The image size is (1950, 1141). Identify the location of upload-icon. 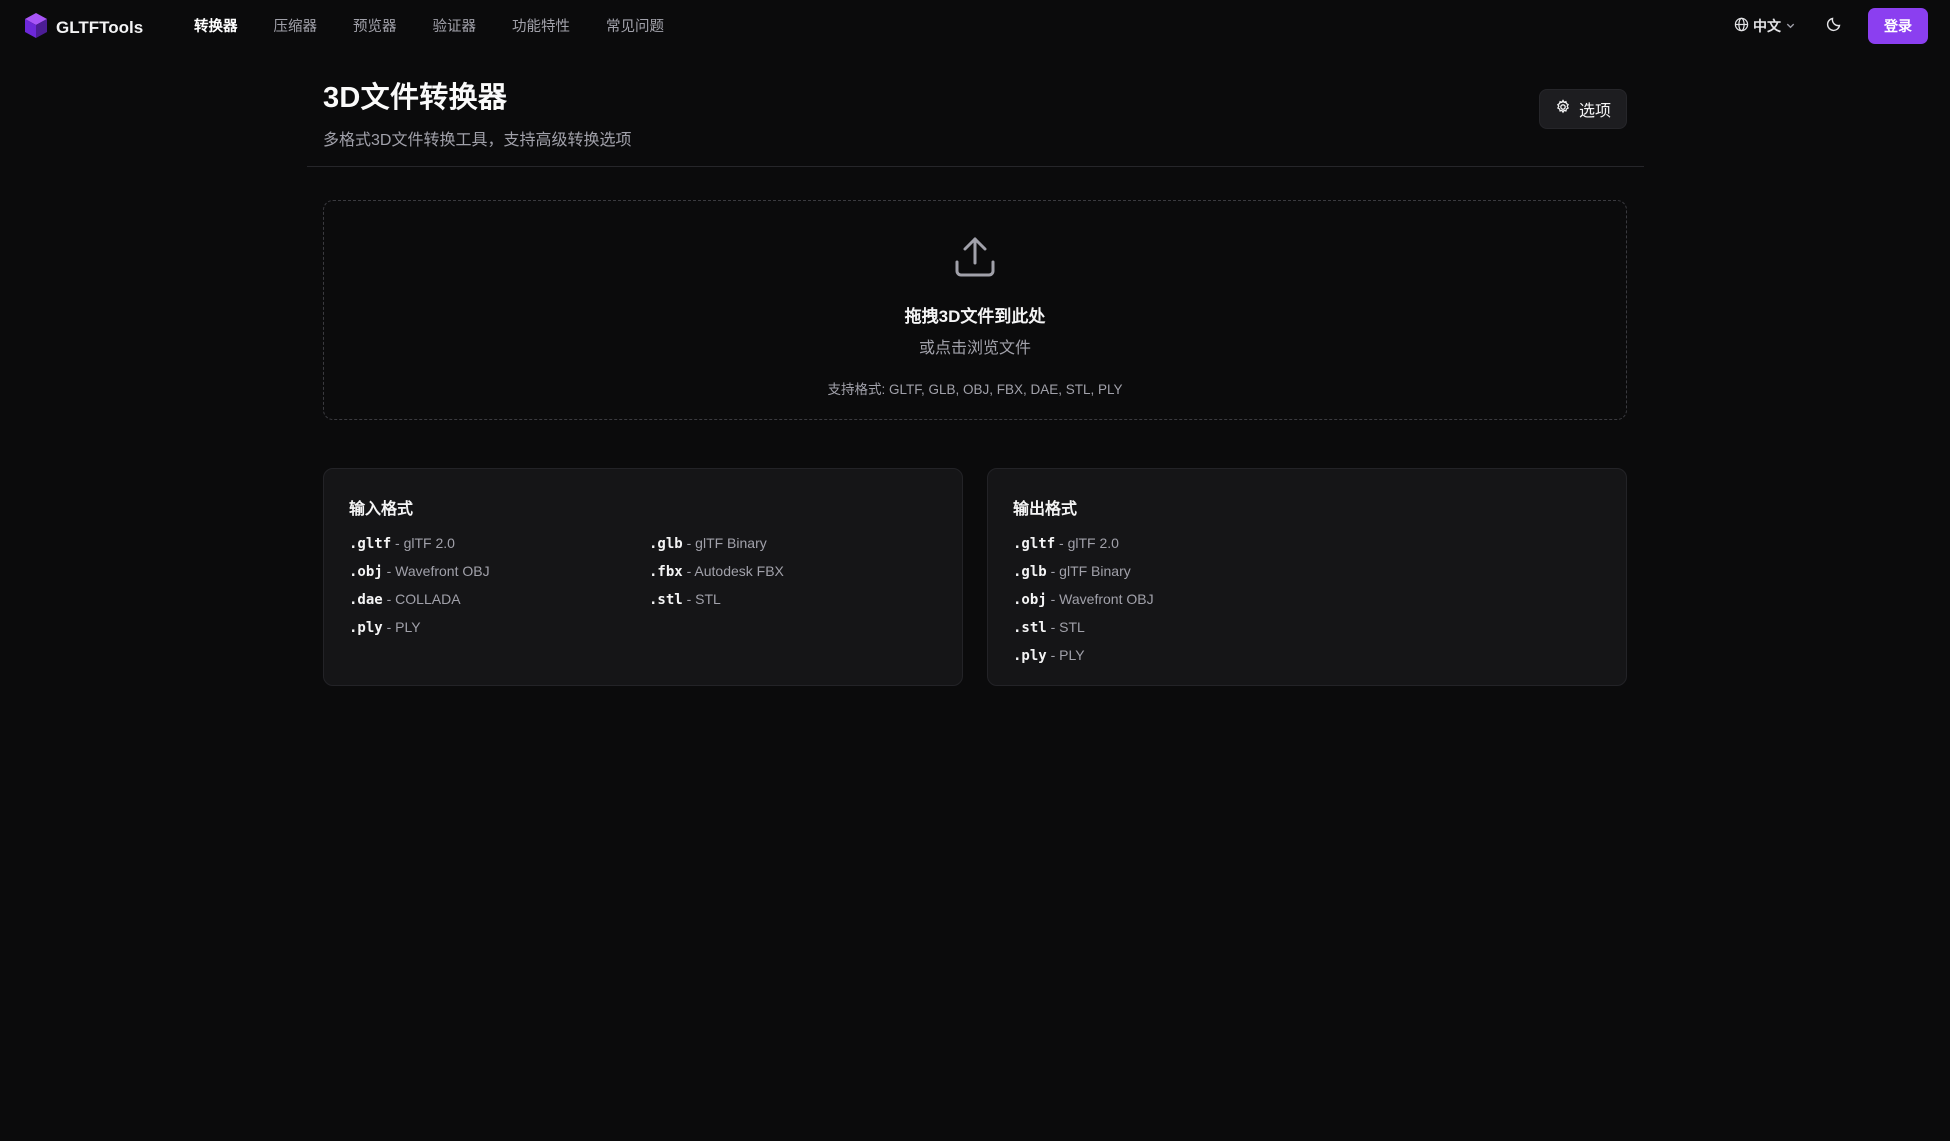
(975, 259).